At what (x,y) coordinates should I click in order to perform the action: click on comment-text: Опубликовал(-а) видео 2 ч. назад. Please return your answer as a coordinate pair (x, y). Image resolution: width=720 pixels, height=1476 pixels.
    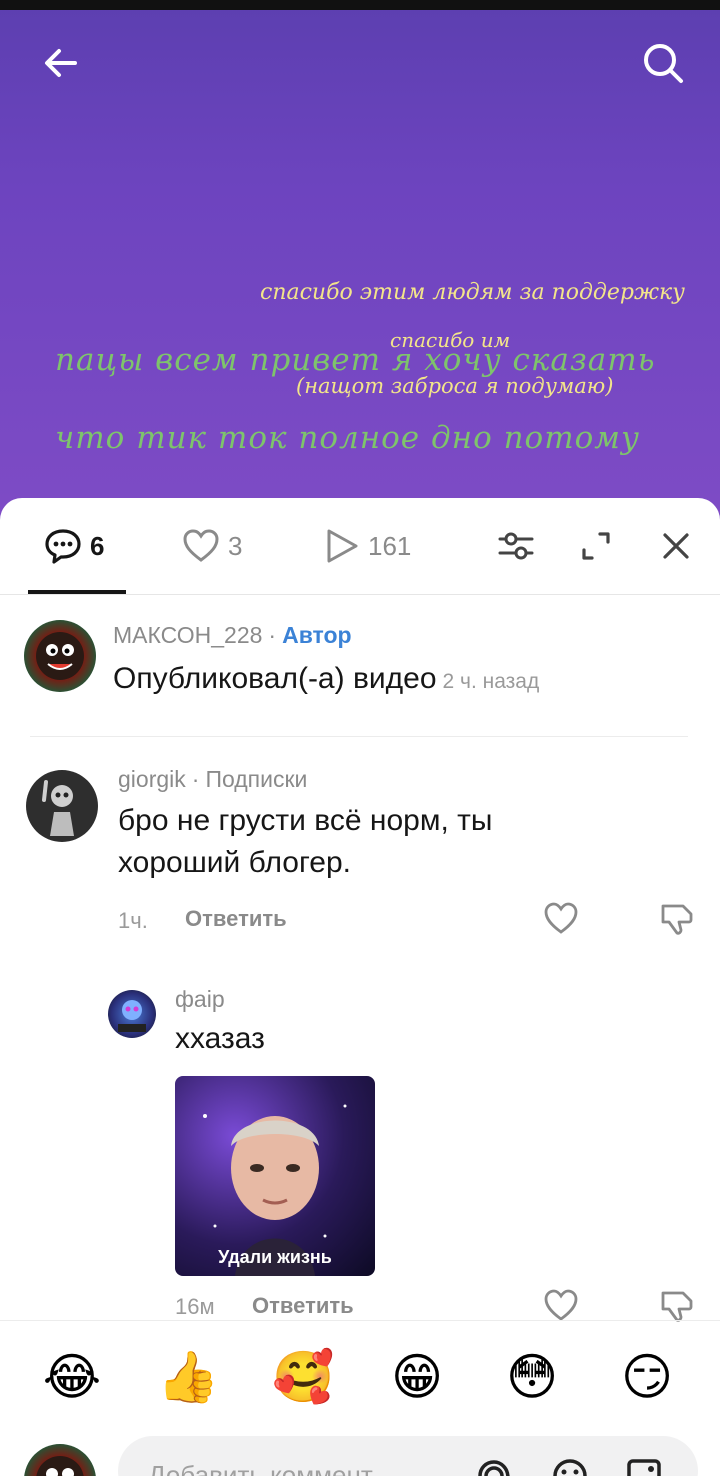
    Looking at the image, I should click on (326, 680).